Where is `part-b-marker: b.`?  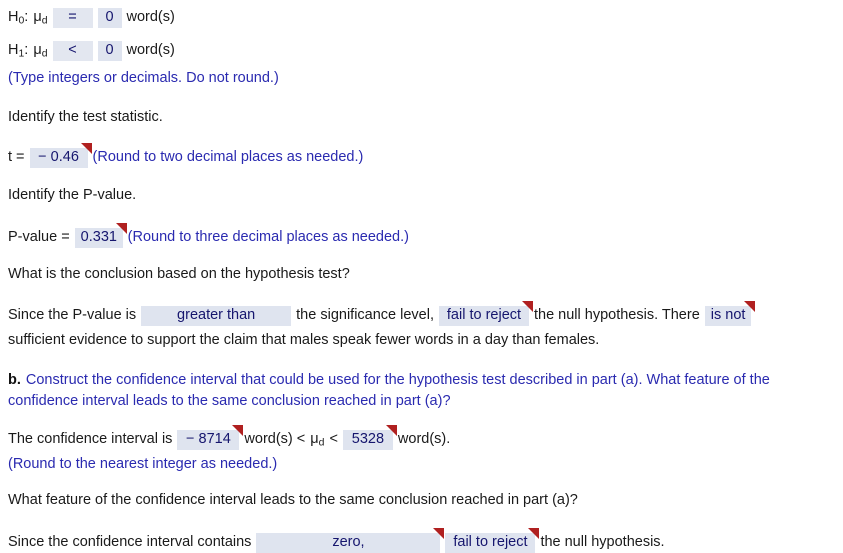 part-b-marker: b. is located at coordinates (14, 380).